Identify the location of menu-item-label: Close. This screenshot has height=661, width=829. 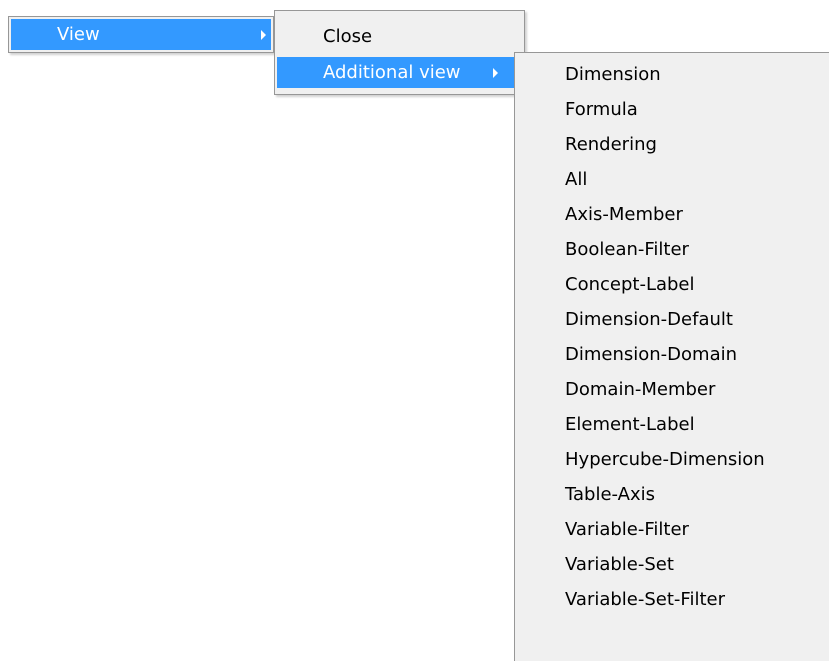
(348, 36).